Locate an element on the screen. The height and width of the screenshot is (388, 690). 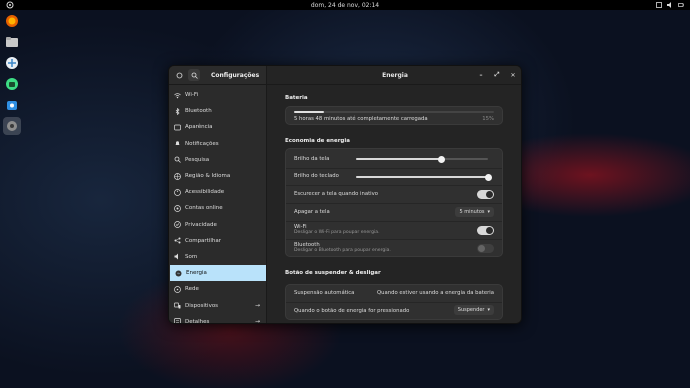
close-icon: ✕ is located at coordinates (513, 75).